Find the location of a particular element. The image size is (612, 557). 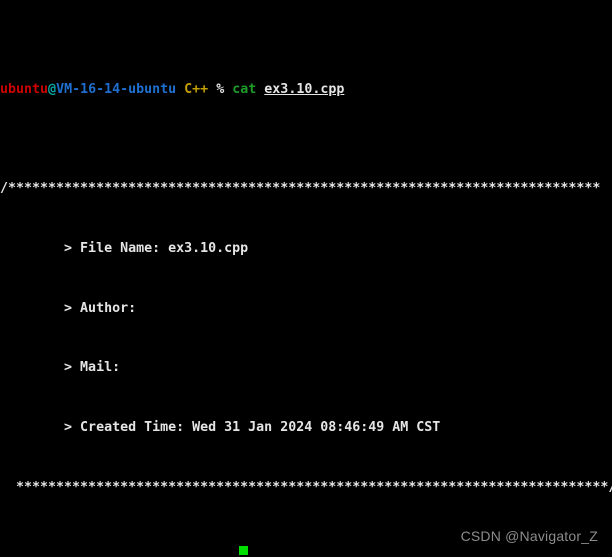

comment-row-author: > Author: is located at coordinates (72, 308).